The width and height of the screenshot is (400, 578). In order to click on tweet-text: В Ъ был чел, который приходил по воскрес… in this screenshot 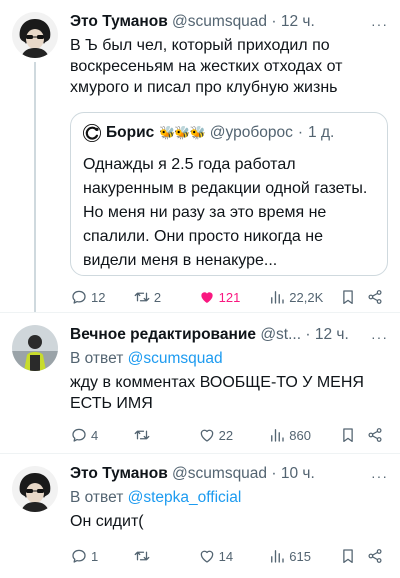, I will do `click(206, 66)`.